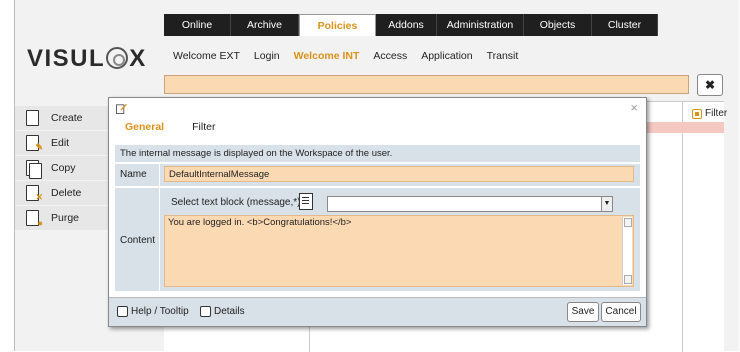  What do you see at coordinates (138, 58) in the screenshot?
I see `logo-text-right: X` at bounding box center [138, 58].